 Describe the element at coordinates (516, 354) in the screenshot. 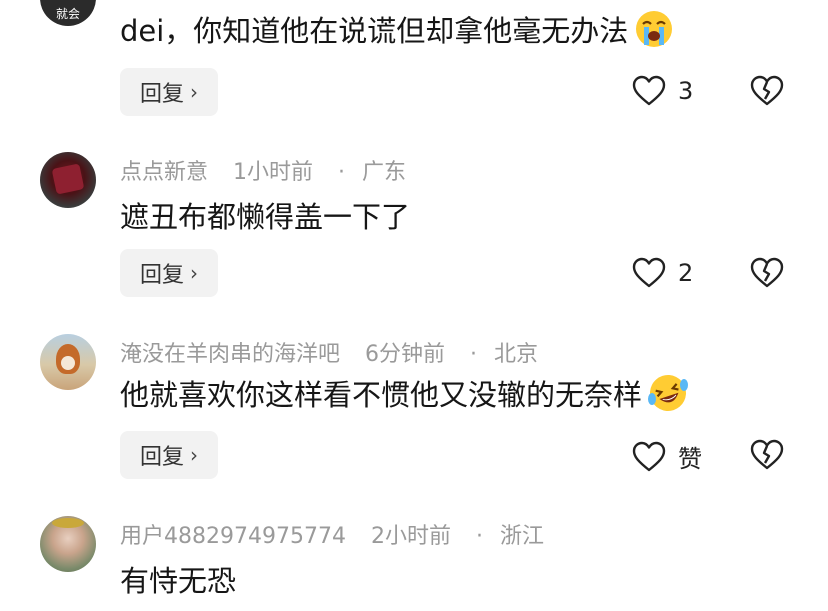

I see `location: 北京` at that location.